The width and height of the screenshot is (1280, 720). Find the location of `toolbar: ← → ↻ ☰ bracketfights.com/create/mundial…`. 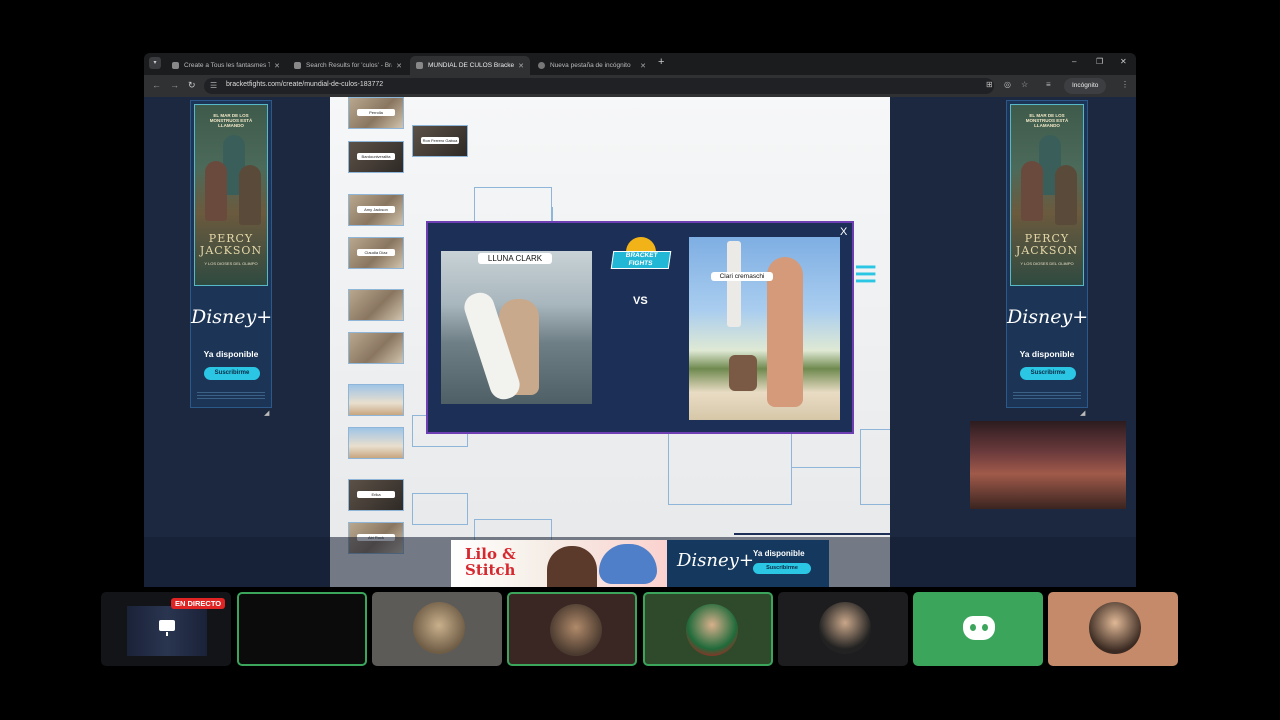

toolbar: ← → ↻ ☰ bracketfights.com/create/mundial… is located at coordinates (640, 86).